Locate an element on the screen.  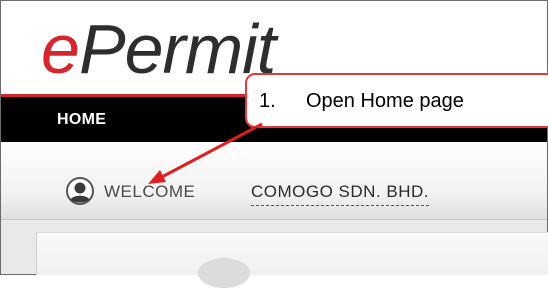
logo-e: e is located at coordinates (60, 49).